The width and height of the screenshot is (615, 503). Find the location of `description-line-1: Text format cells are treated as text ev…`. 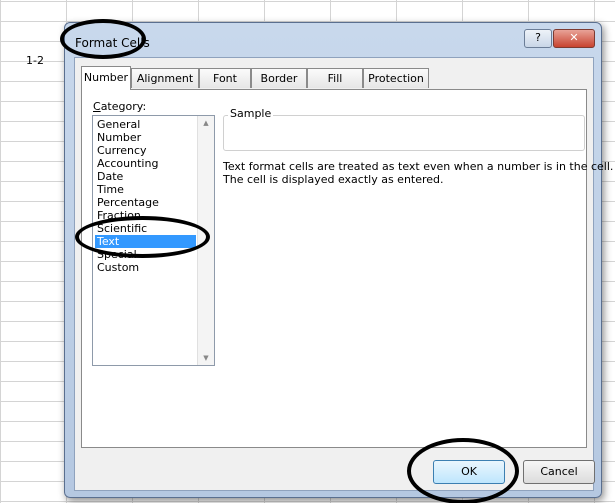

description-line-1: Text format cells are treated as text ev… is located at coordinates (418, 166).